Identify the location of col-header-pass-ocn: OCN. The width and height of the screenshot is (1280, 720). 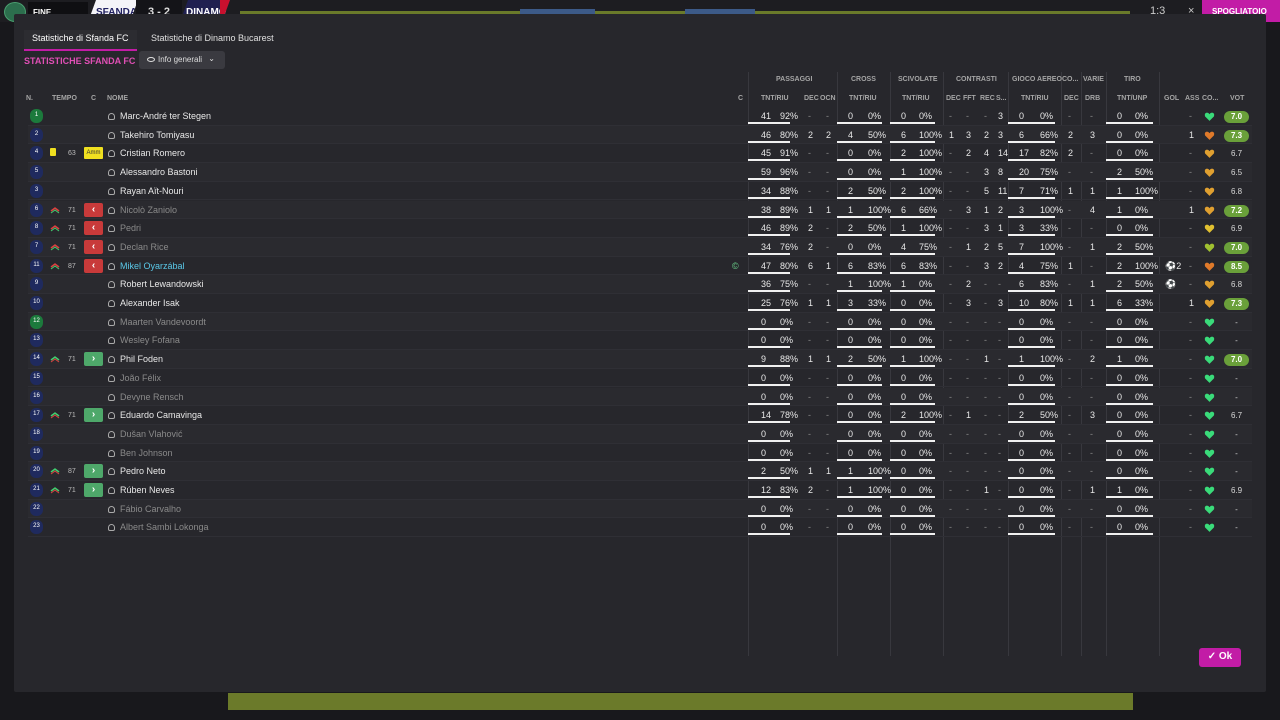
(828, 98).